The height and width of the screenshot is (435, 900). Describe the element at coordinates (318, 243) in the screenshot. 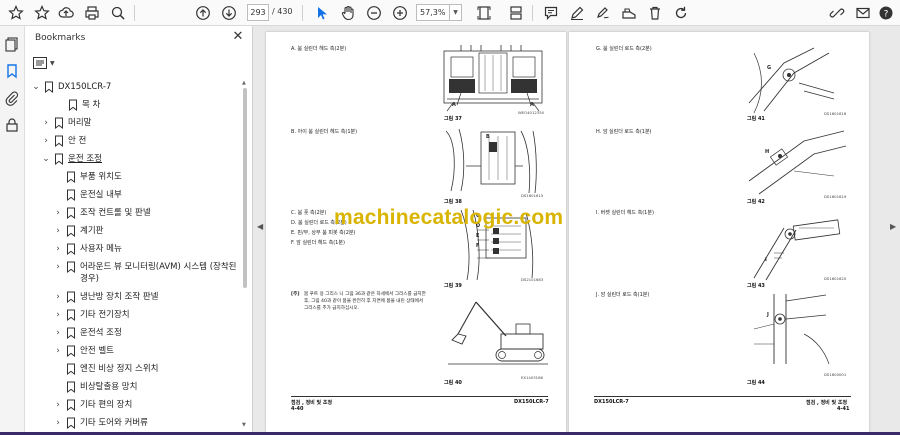

I see `caption-f: F. 암 실린더 헤드 측(1분)` at that location.